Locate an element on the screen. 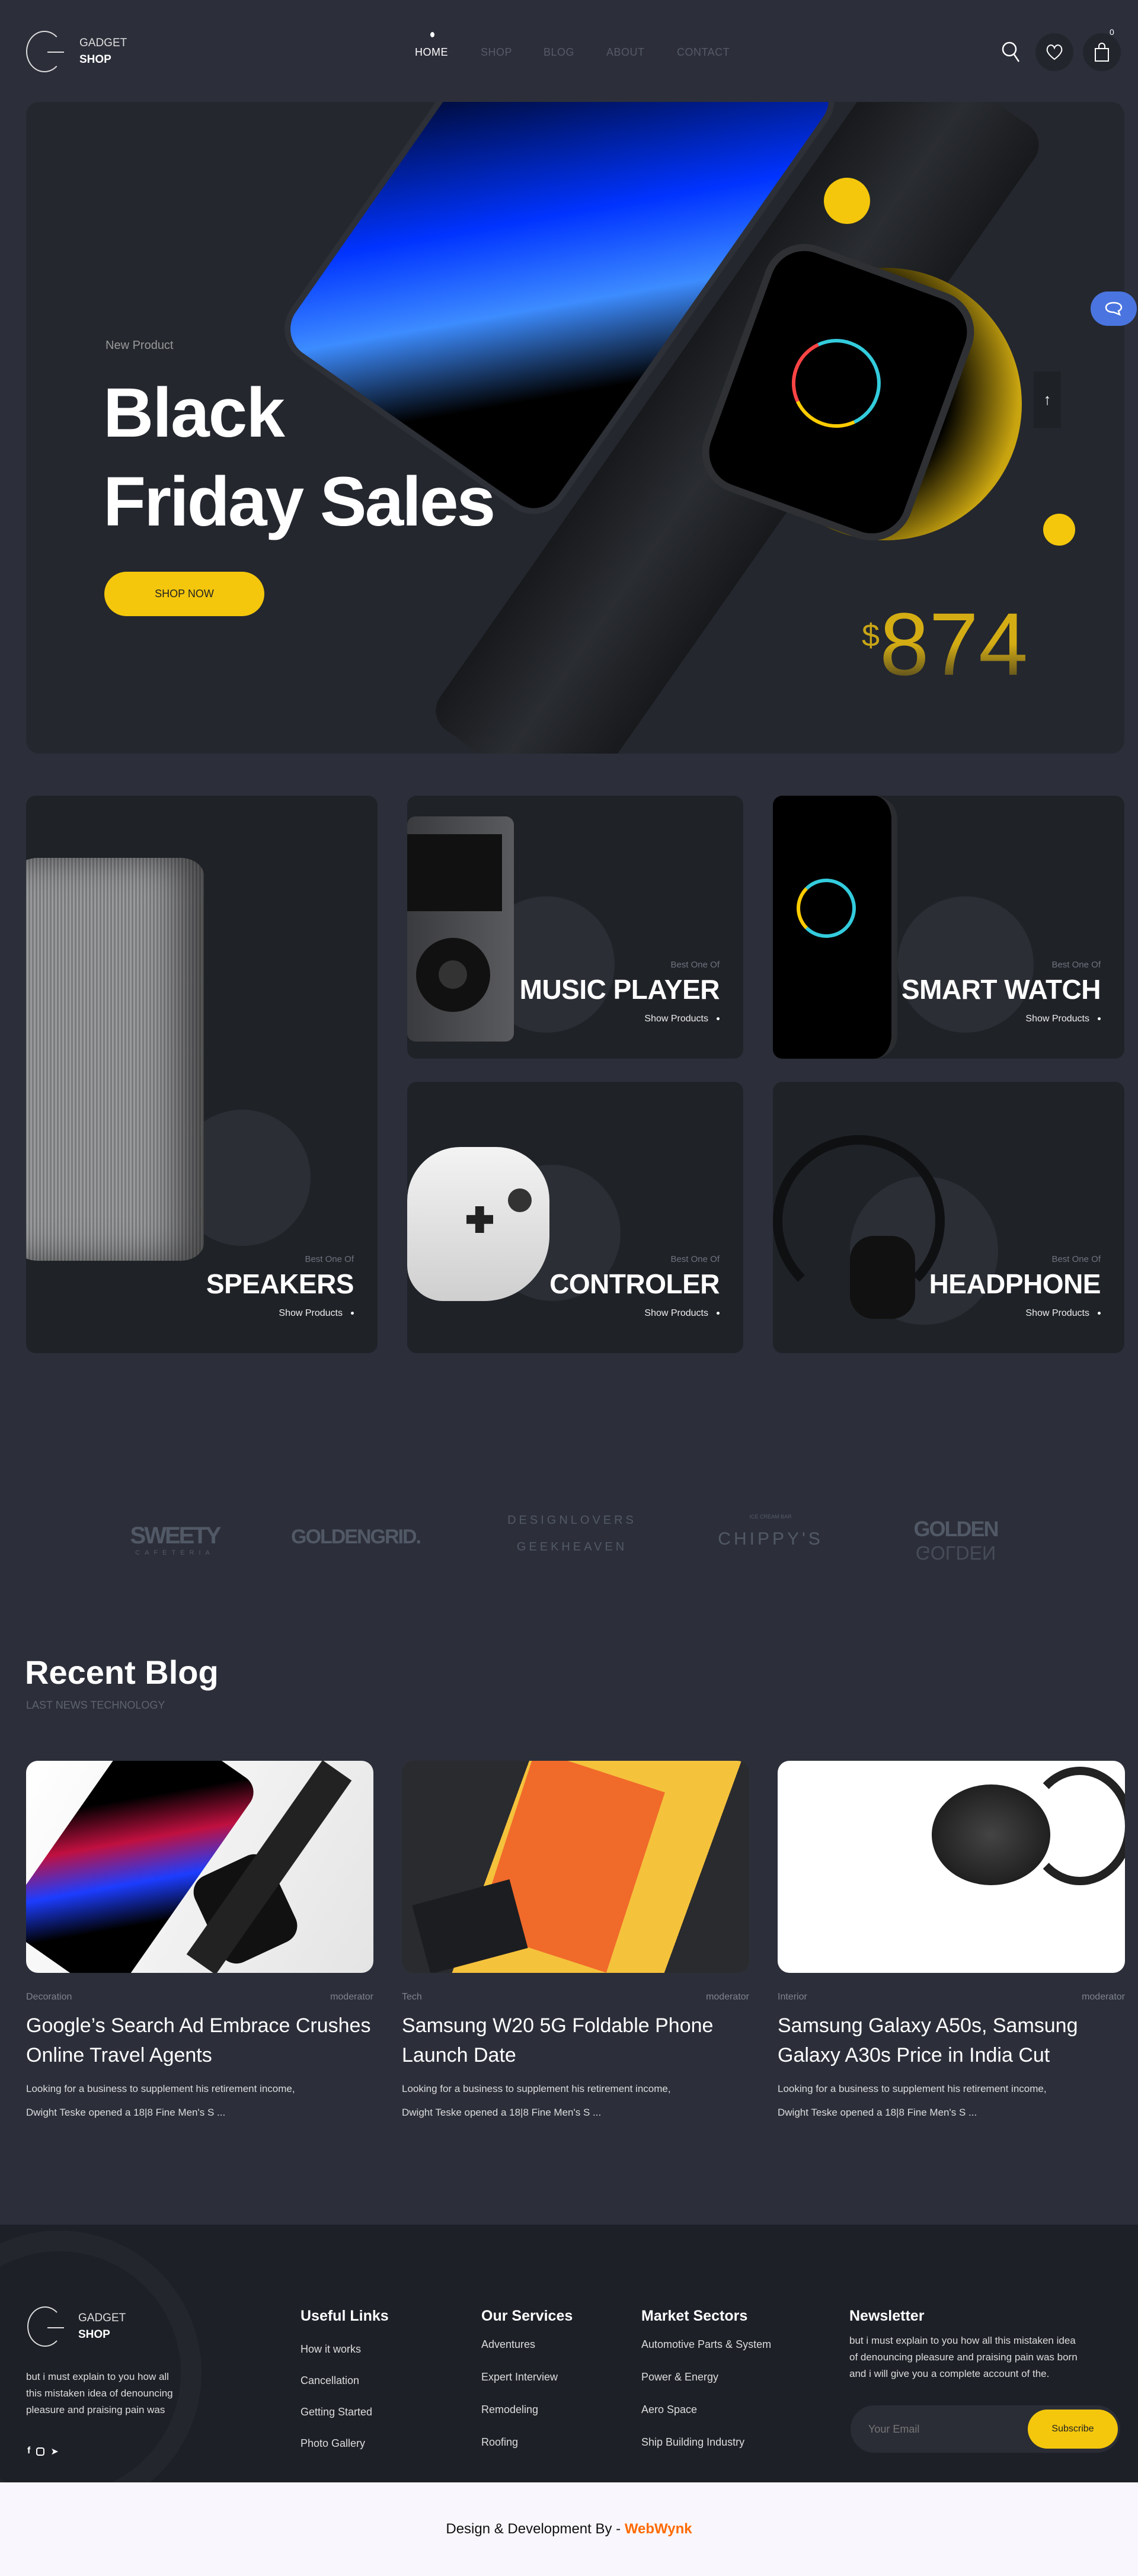 The width and height of the screenshot is (1138, 2576). cart-count: 0 is located at coordinates (1112, 32).